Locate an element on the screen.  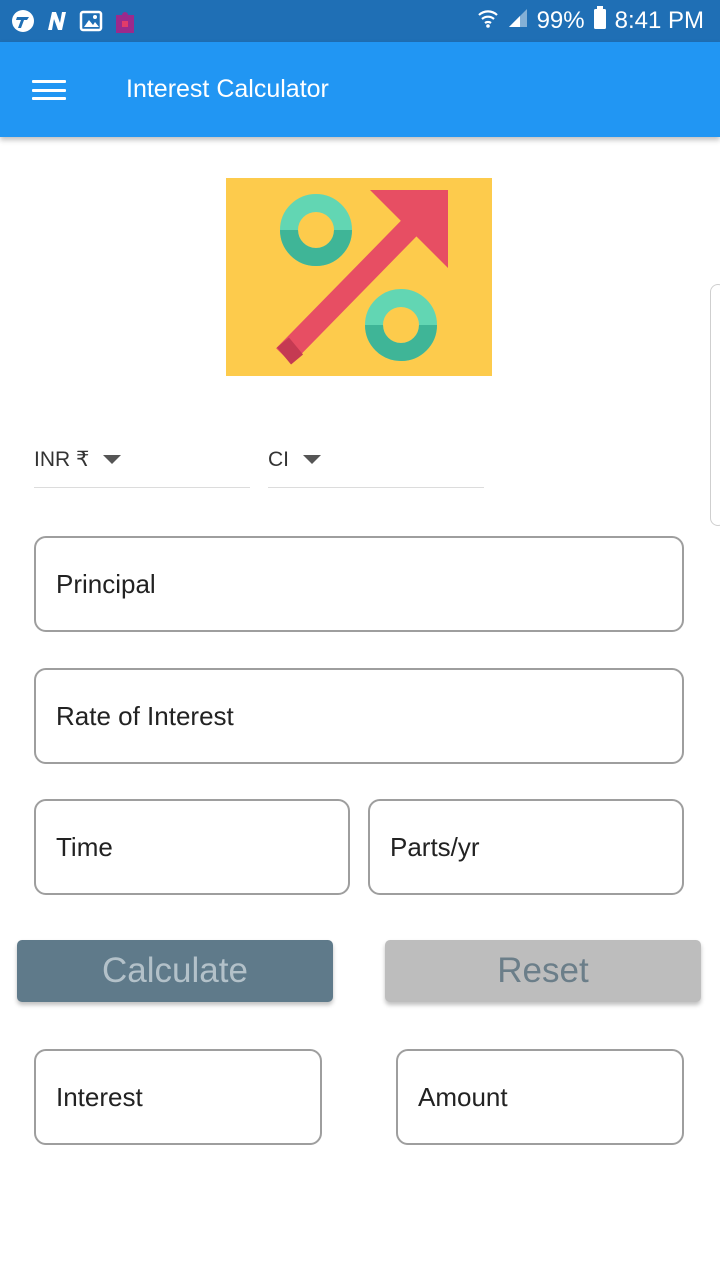
reset-button: Reset is located at coordinates (543, 971).